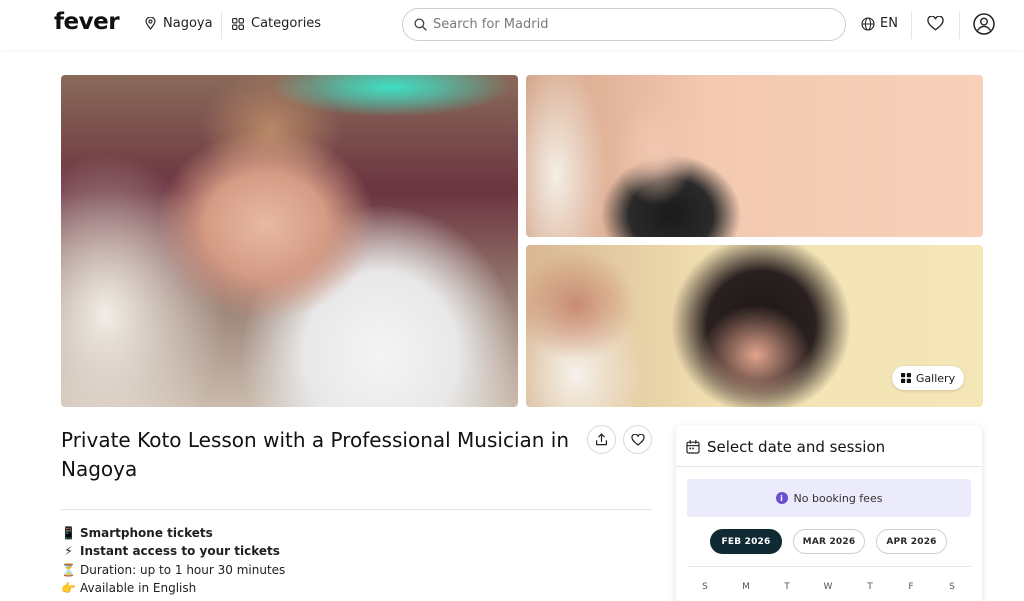 Image resolution: width=1024 pixels, height=601 pixels. Describe the element at coordinates (746, 541) in the screenshot. I see `month-tab-feb-2026: FEB 2026` at that location.